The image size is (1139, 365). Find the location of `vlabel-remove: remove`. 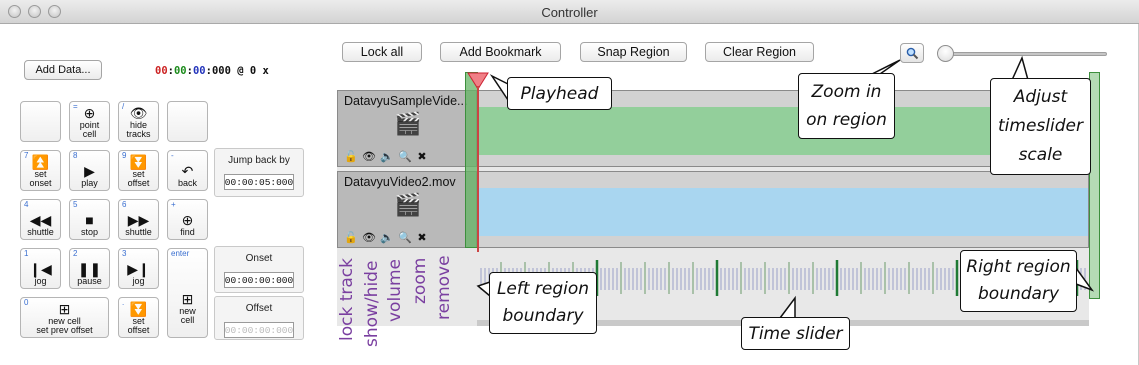

vlabel-remove: remove is located at coordinates (444, 287).